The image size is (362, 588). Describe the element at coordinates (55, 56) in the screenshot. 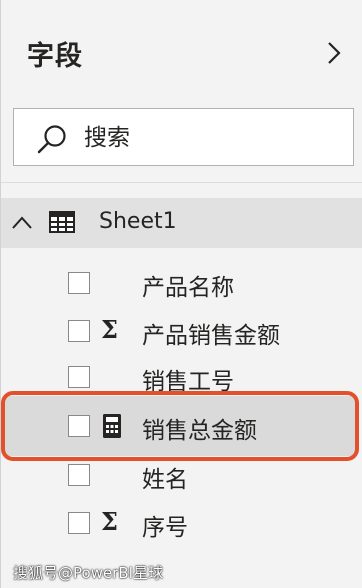

I see `pane-title: 字段` at that location.